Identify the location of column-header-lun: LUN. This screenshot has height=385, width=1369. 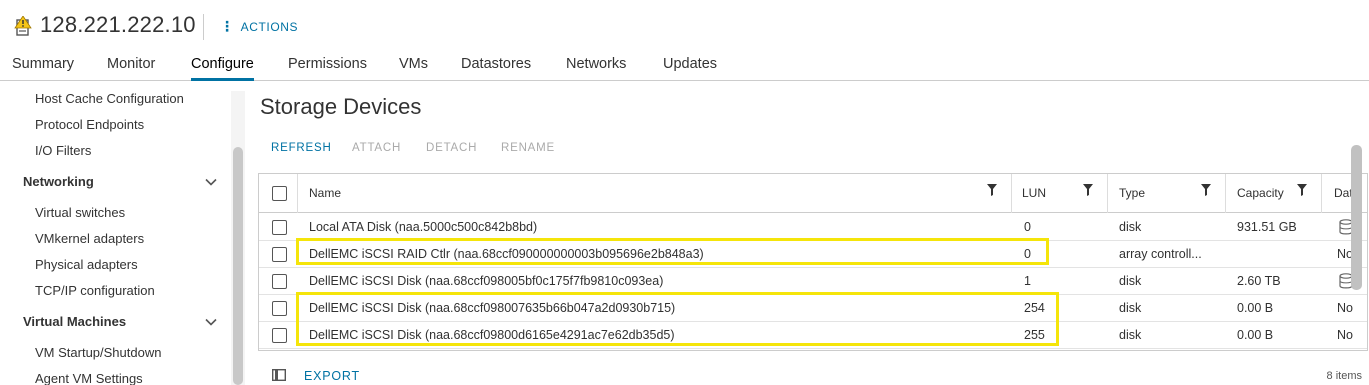
(1047, 193).